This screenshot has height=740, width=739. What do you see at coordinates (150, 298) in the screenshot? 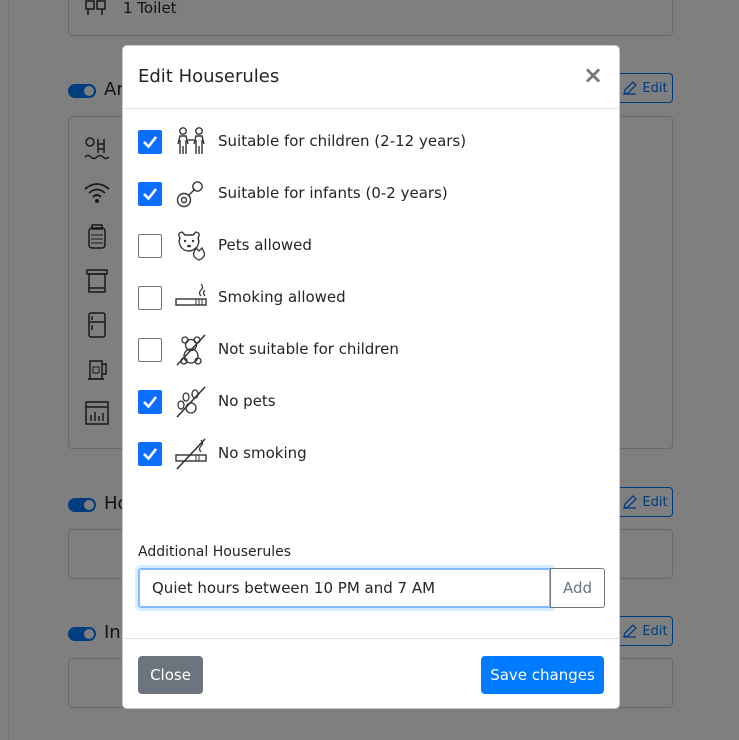
I see `checkbox-smoking-allowed` at bounding box center [150, 298].